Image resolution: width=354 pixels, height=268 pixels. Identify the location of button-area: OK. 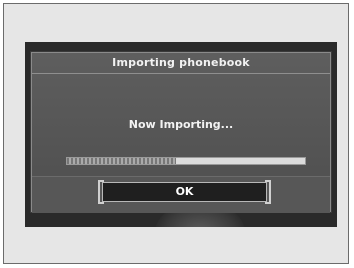
(181, 194).